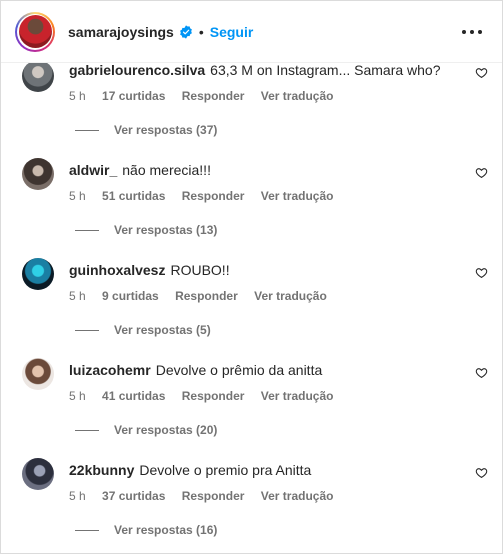 The image size is (503, 554). Describe the element at coordinates (232, 32) in the screenshot. I see `follow-button: Seguir` at that location.